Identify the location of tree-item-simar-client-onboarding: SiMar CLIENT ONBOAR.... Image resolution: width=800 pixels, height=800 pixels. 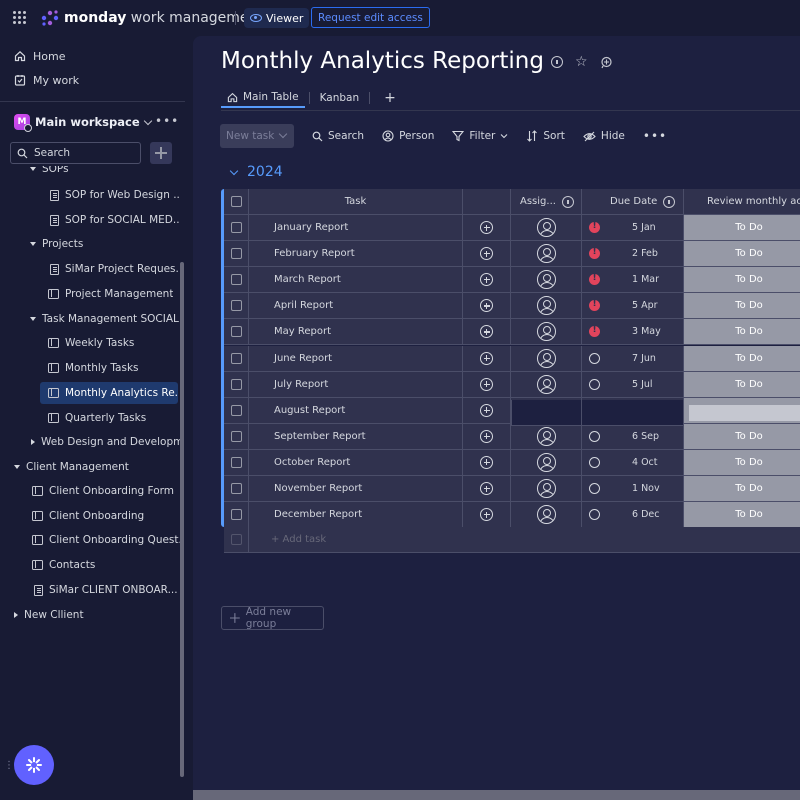
(106, 590).